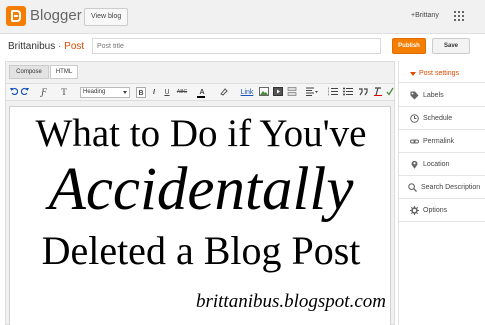  What do you see at coordinates (409, 46) in the screenshot?
I see `publish-button: Publish` at bounding box center [409, 46].